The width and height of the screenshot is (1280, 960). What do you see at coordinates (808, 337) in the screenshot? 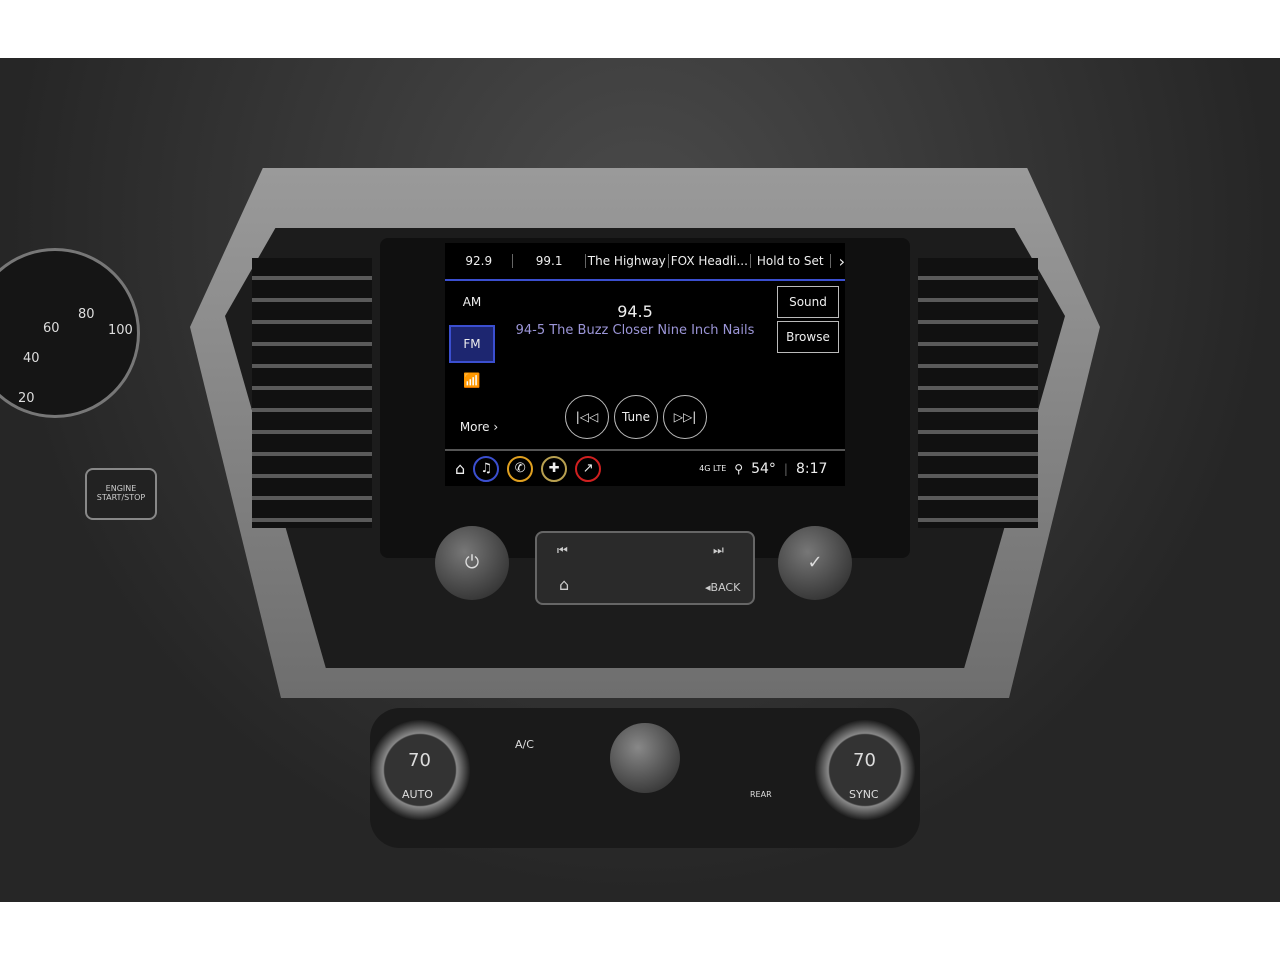
I see `browse-button: Browse` at bounding box center [808, 337].